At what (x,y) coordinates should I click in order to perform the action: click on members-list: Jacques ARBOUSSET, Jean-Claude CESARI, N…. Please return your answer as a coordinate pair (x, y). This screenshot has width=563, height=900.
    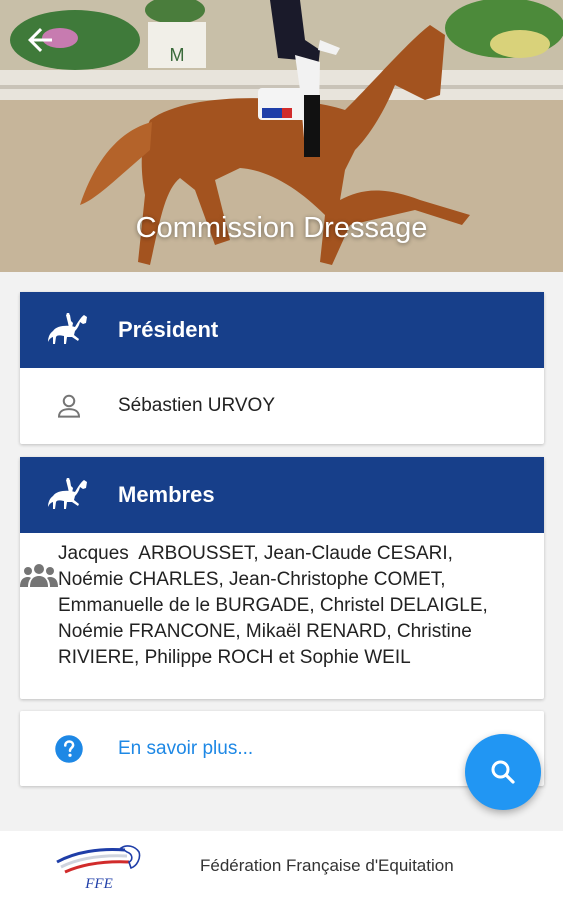
    Looking at the image, I should click on (276, 605).